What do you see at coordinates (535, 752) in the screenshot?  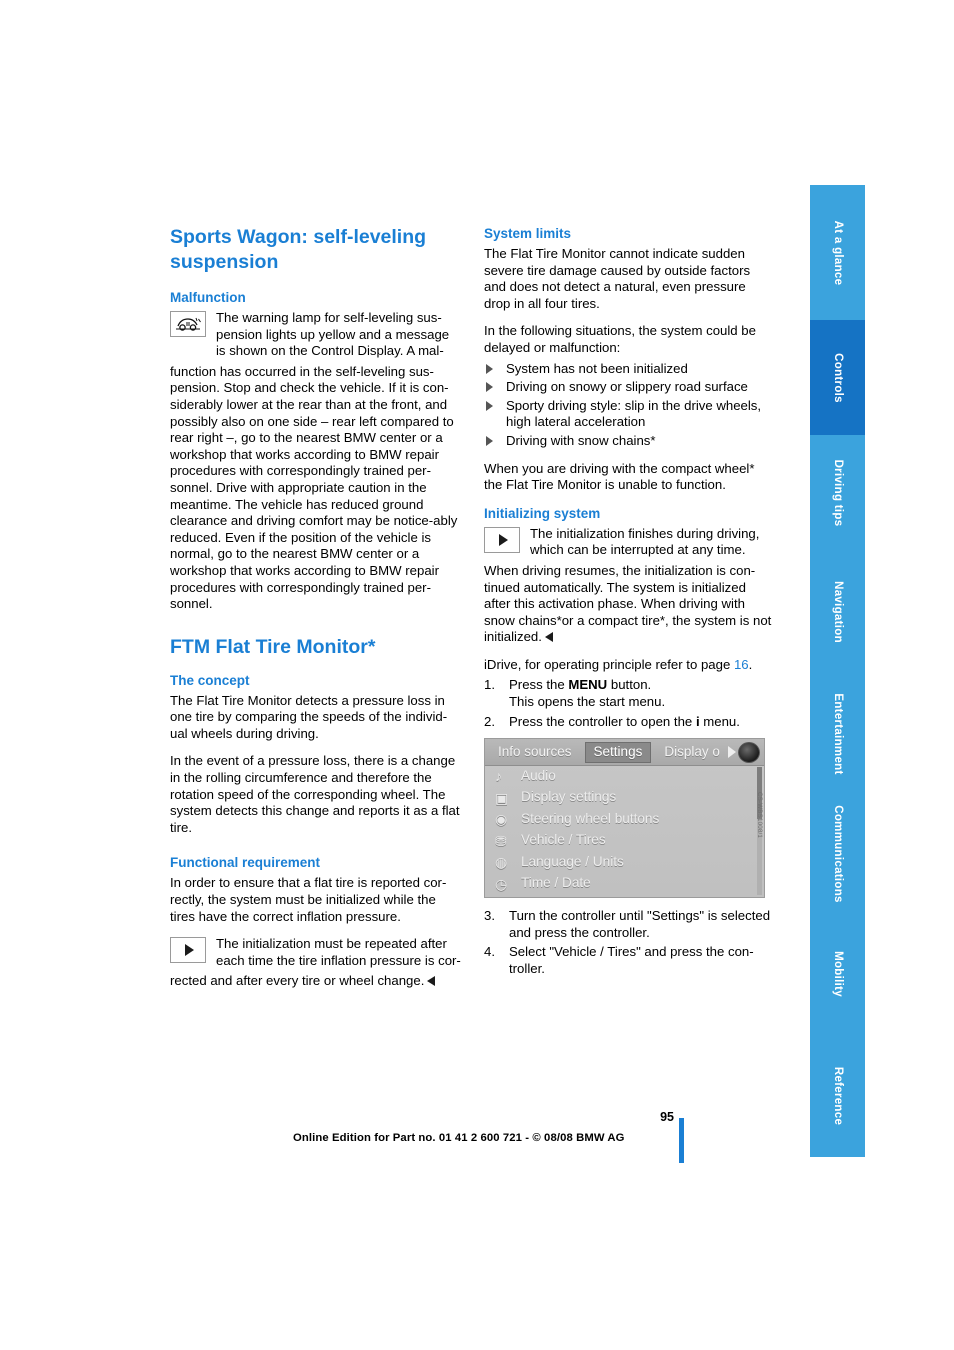 I see `idrive-tab-info-sources: Info sources` at bounding box center [535, 752].